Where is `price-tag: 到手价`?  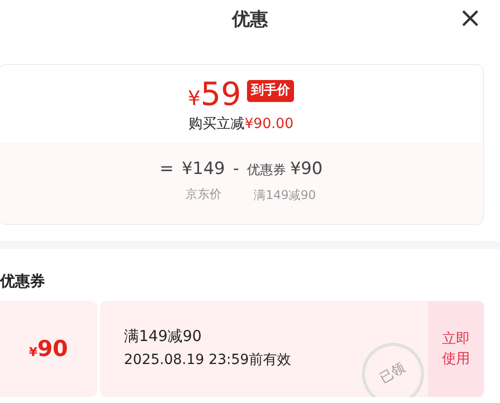
price-tag: 到手价 is located at coordinates (270, 91).